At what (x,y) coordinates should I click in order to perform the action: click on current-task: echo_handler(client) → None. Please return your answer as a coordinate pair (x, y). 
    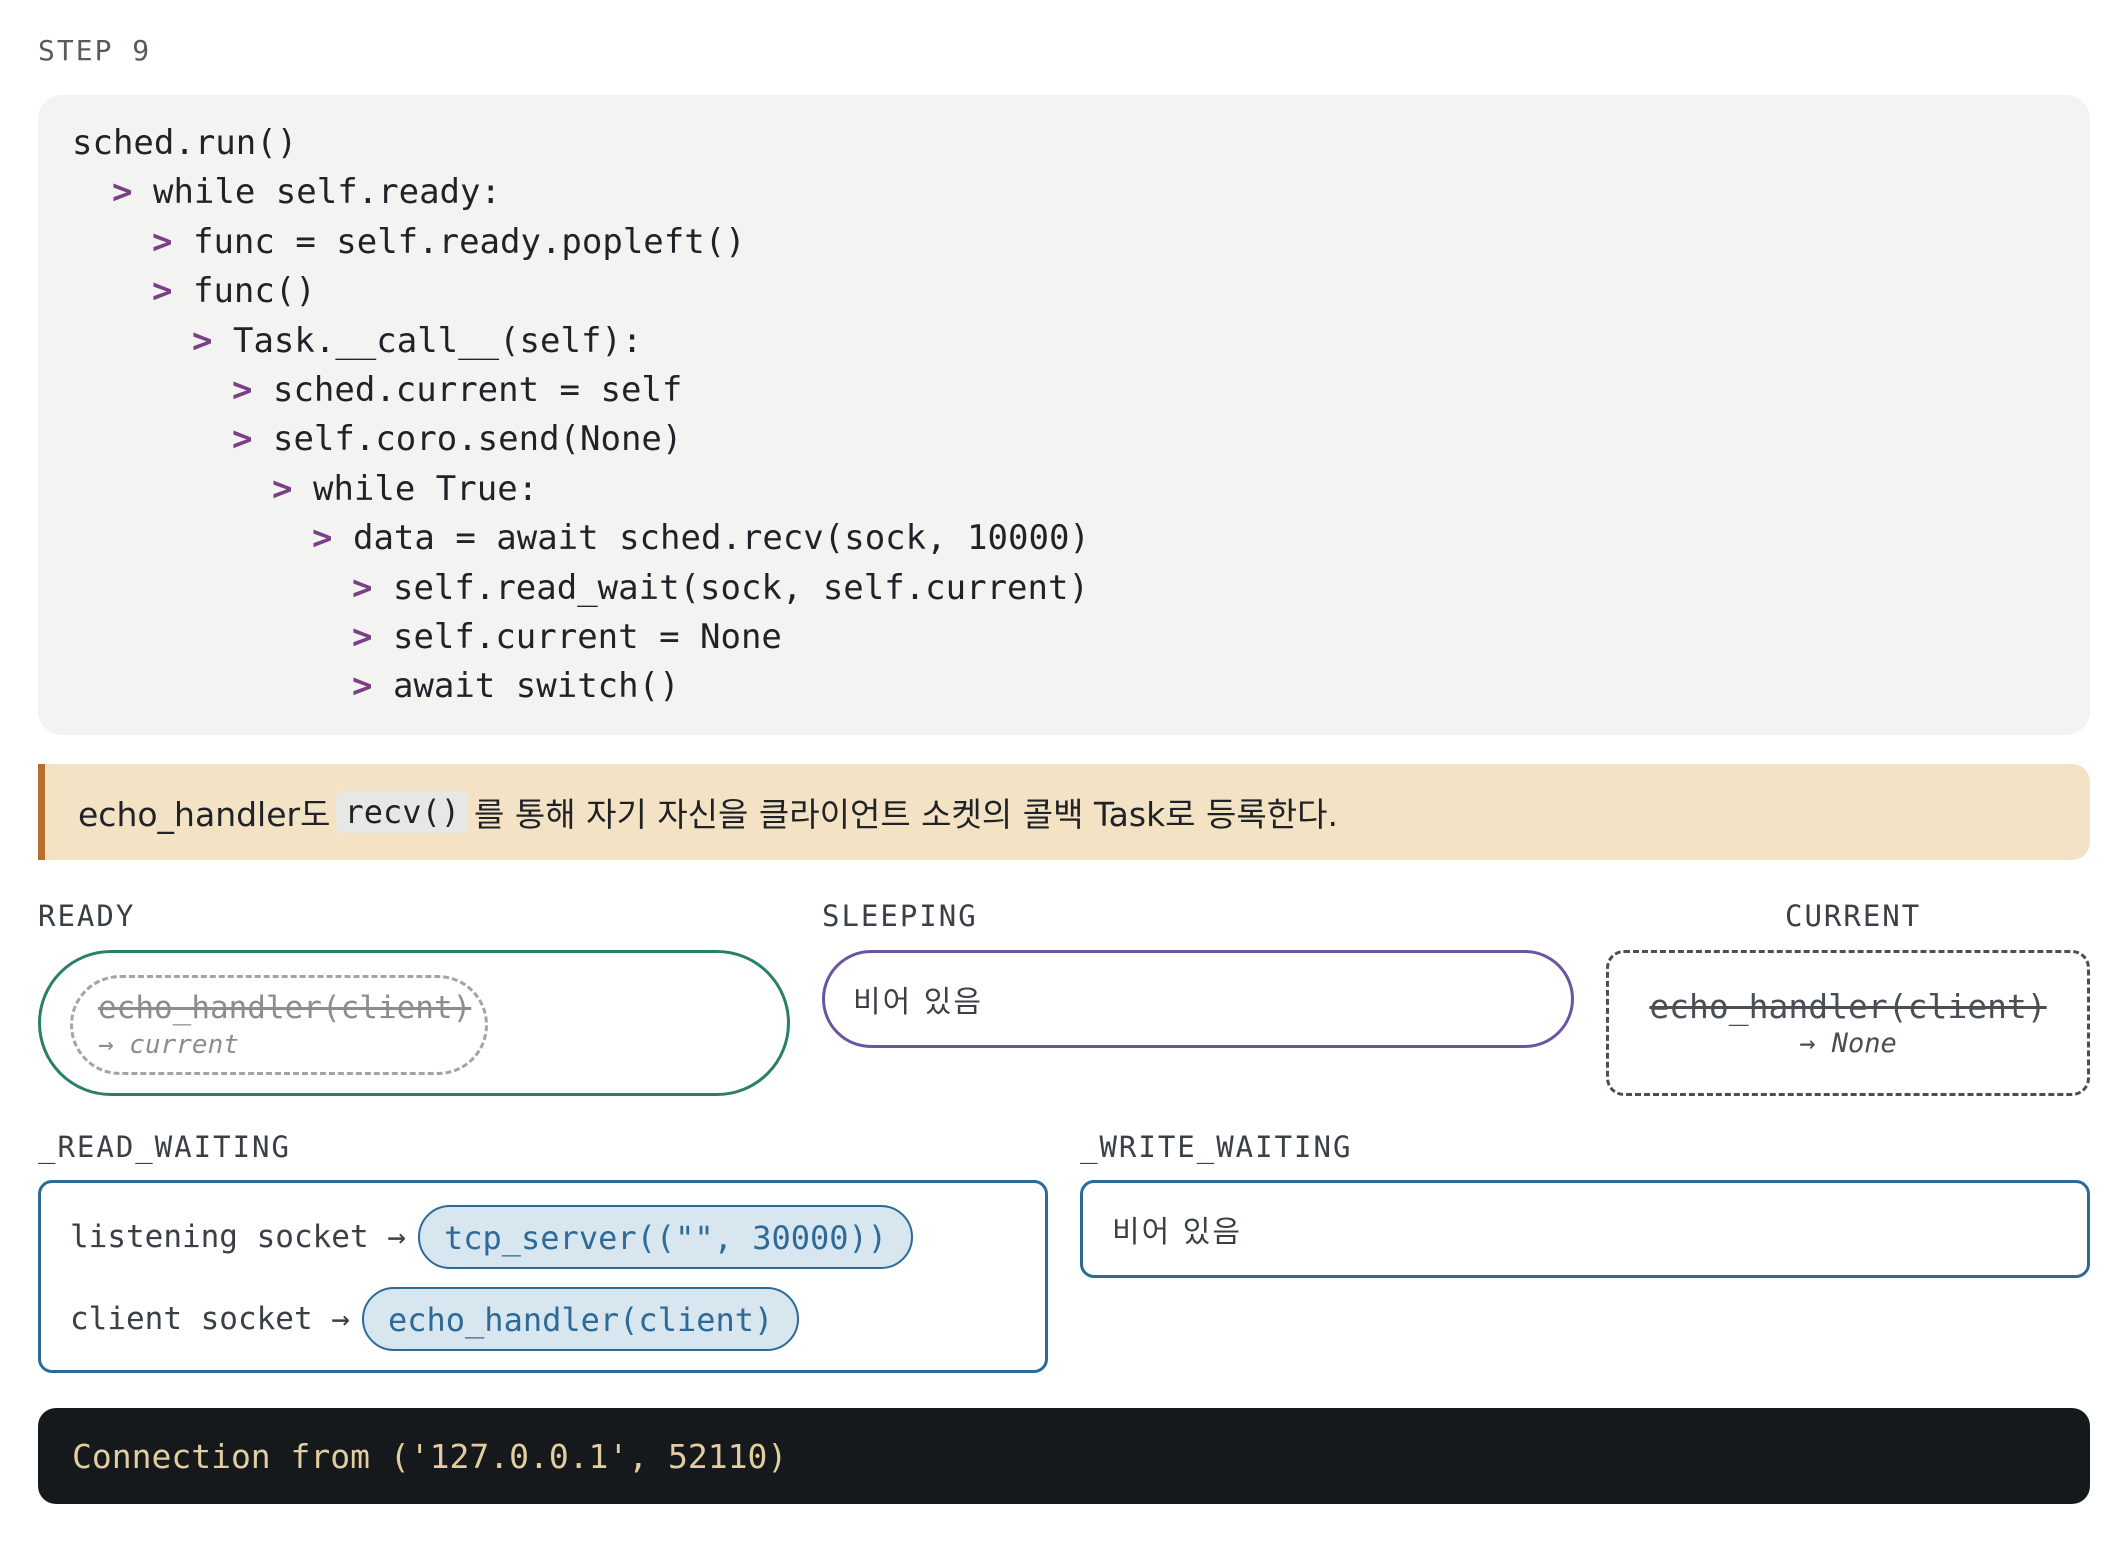
    Looking at the image, I should click on (1848, 1023).